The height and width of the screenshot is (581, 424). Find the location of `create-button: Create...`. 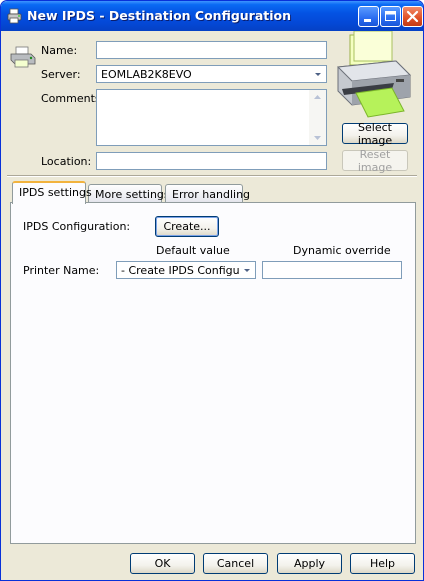

create-button: Create... is located at coordinates (187, 226).